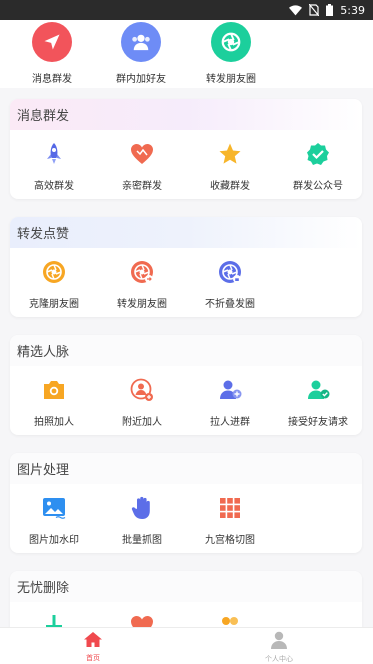 Image resolution: width=373 pixels, height=664 pixels. Describe the element at coordinates (186, 586) in the screenshot. I see `section-title: 无忧删除` at that location.